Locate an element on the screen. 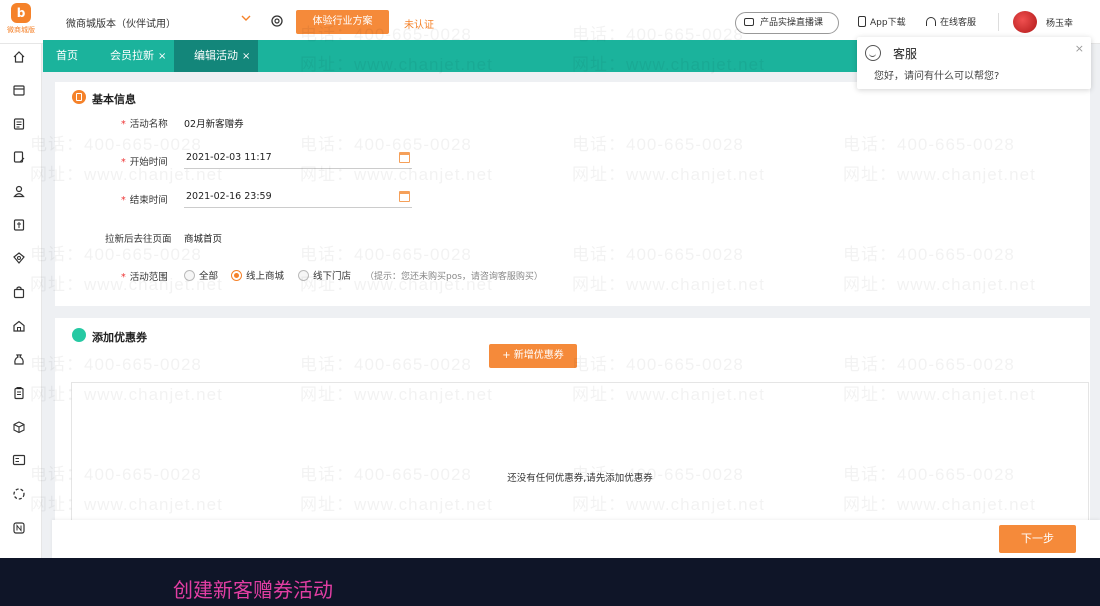 Image resolution: width=1100 pixels, height=606 pixels. coupon-dot-icon is located at coordinates (79, 335).